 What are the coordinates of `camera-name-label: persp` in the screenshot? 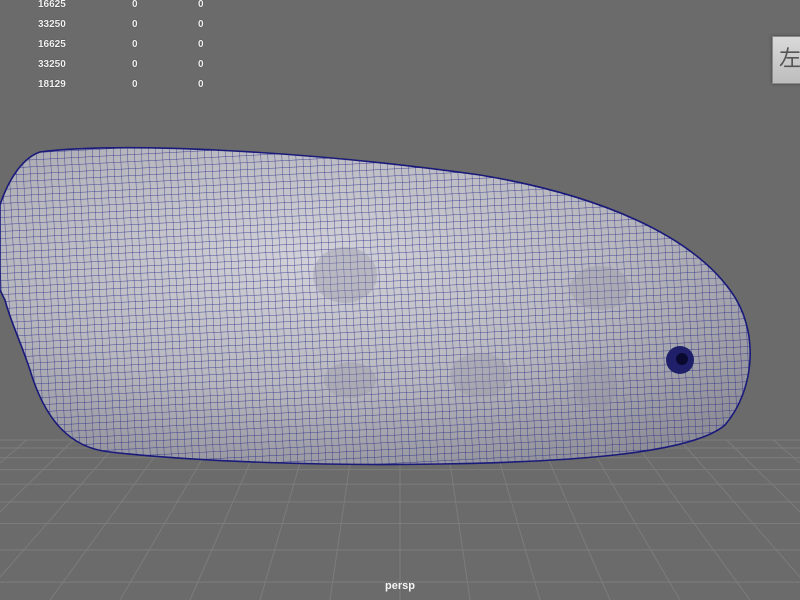 It's located at (400, 586).